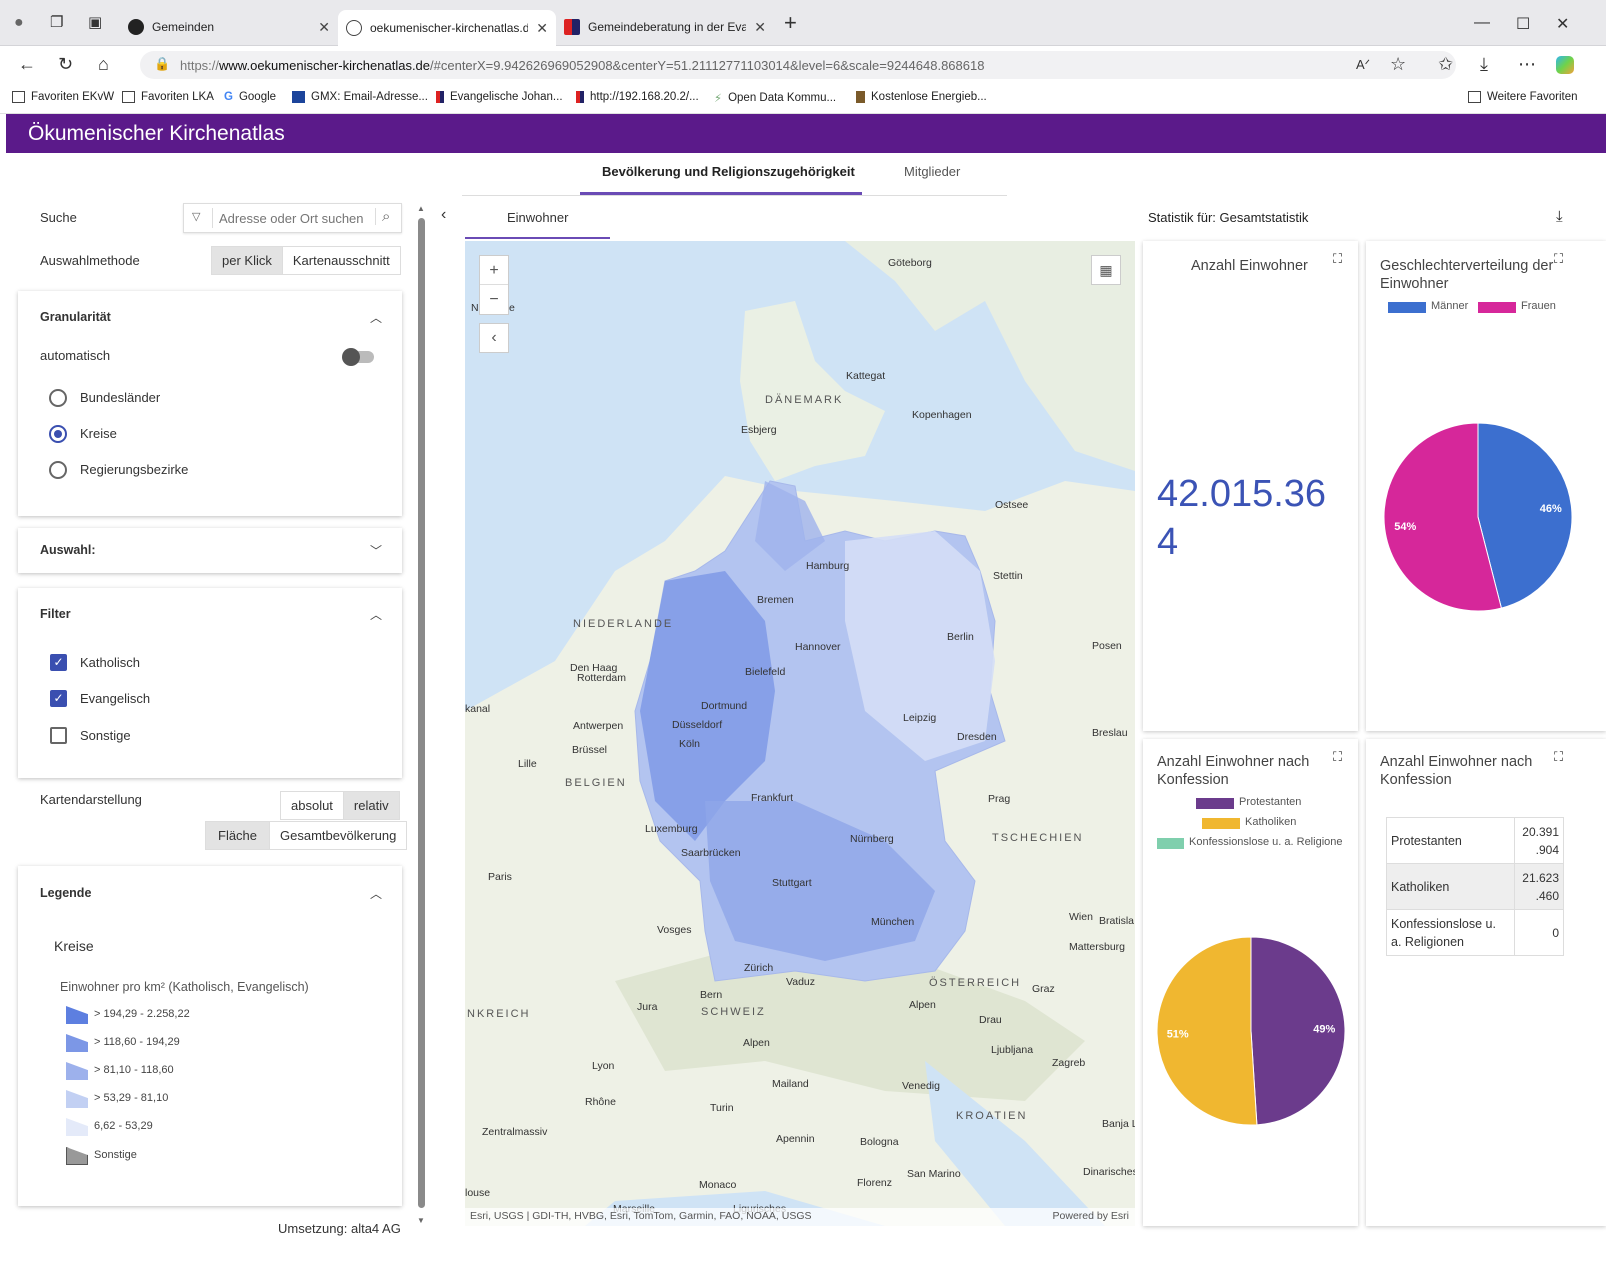 The width and height of the screenshot is (1606, 1266). Describe the element at coordinates (376, 550) in the screenshot. I see `chevron-down-icon: ﹀` at that location.